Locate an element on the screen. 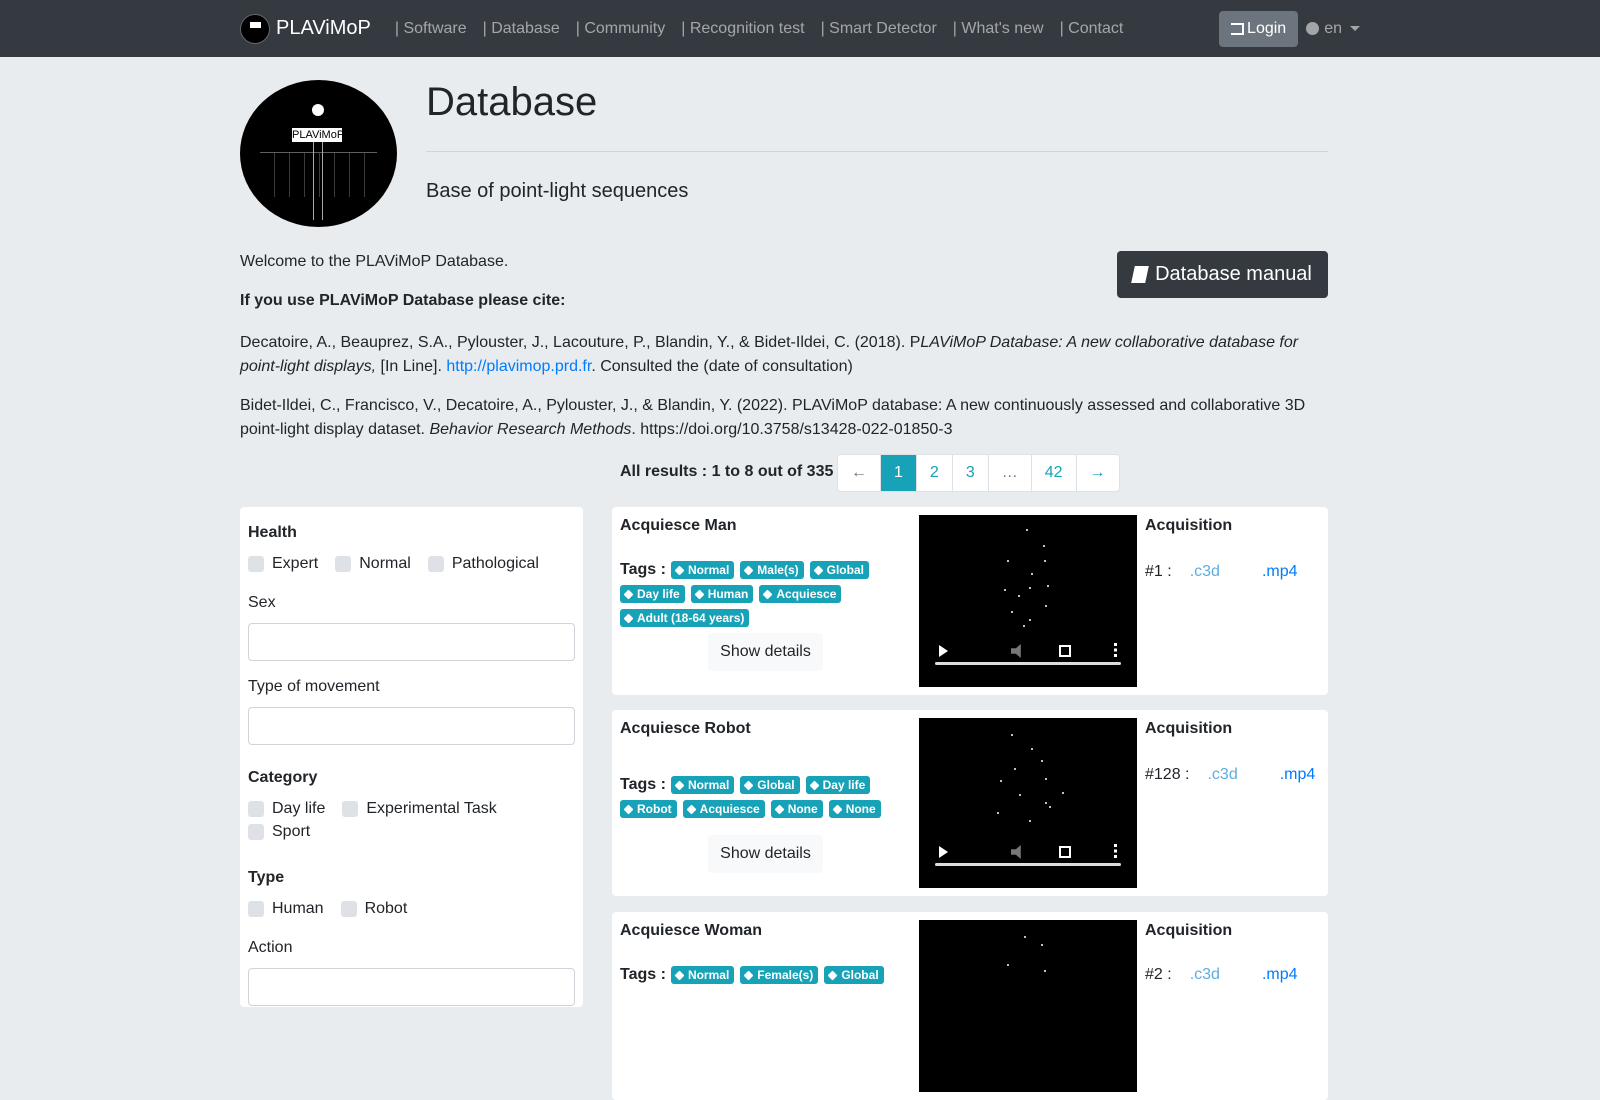 The image size is (1600, 1100). tag-badge: Robot is located at coordinates (648, 809).